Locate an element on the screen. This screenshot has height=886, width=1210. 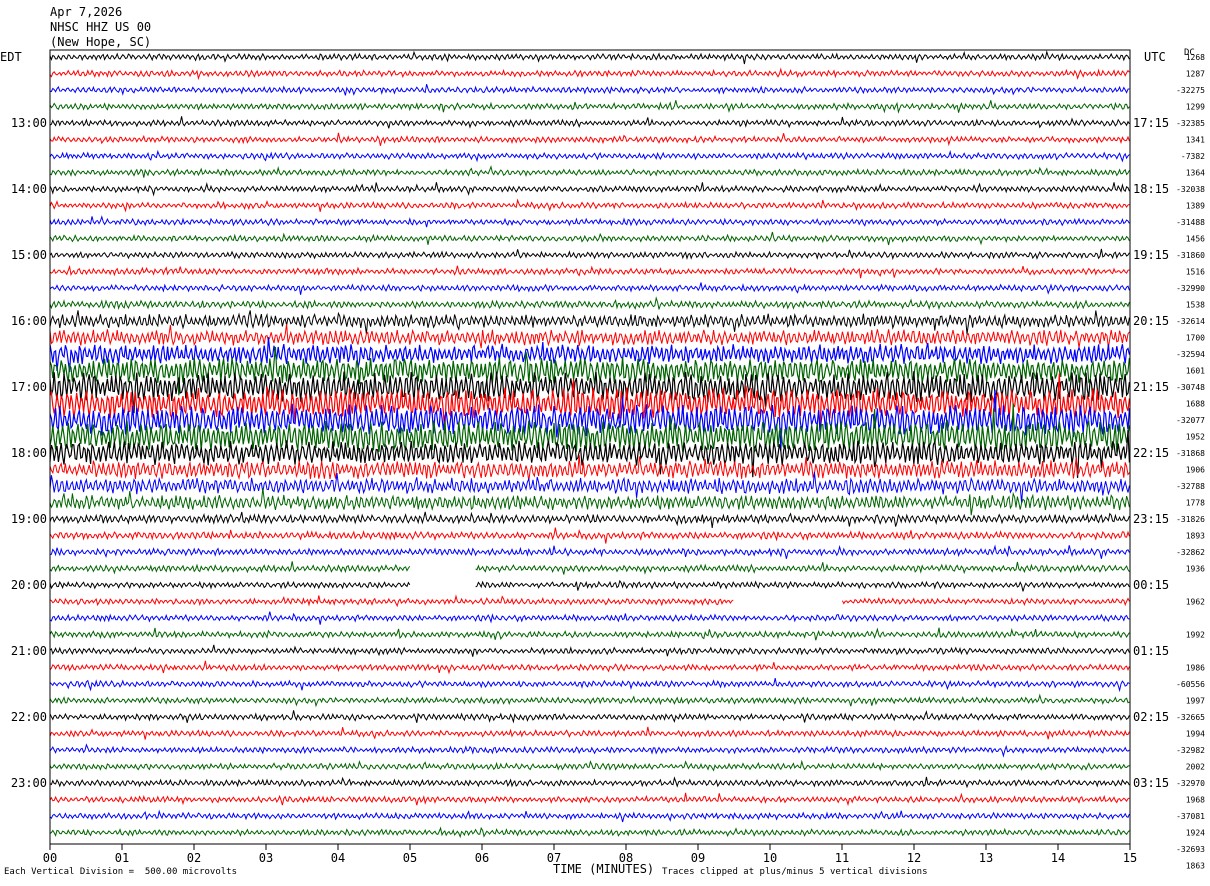
x-tick-label-14: 14 is located at coordinates (1058, 858).